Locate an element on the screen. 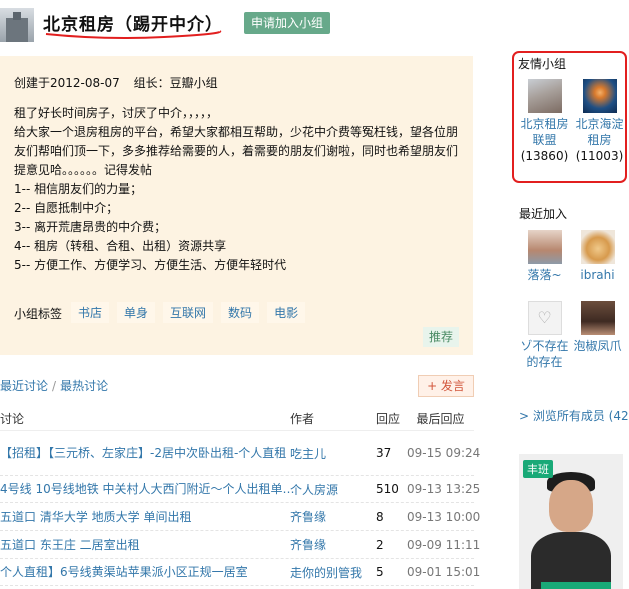 The width and height of the screenshot is (629, 589). reply-count: 2 is located at coordinates (380, 544).